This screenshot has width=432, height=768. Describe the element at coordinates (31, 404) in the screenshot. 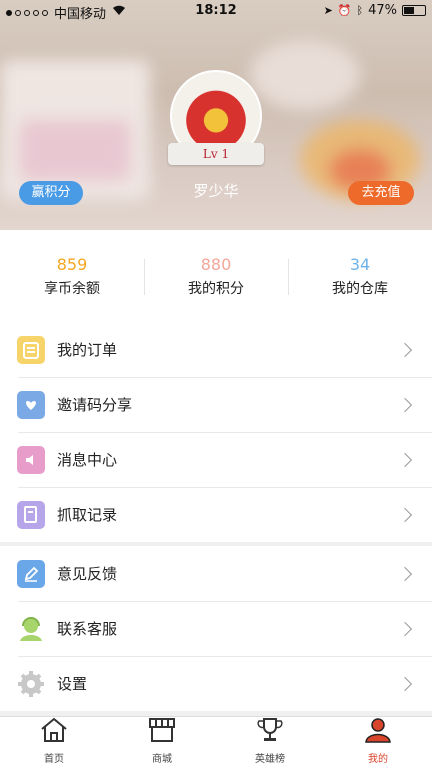

I see `share-icon` at that location.